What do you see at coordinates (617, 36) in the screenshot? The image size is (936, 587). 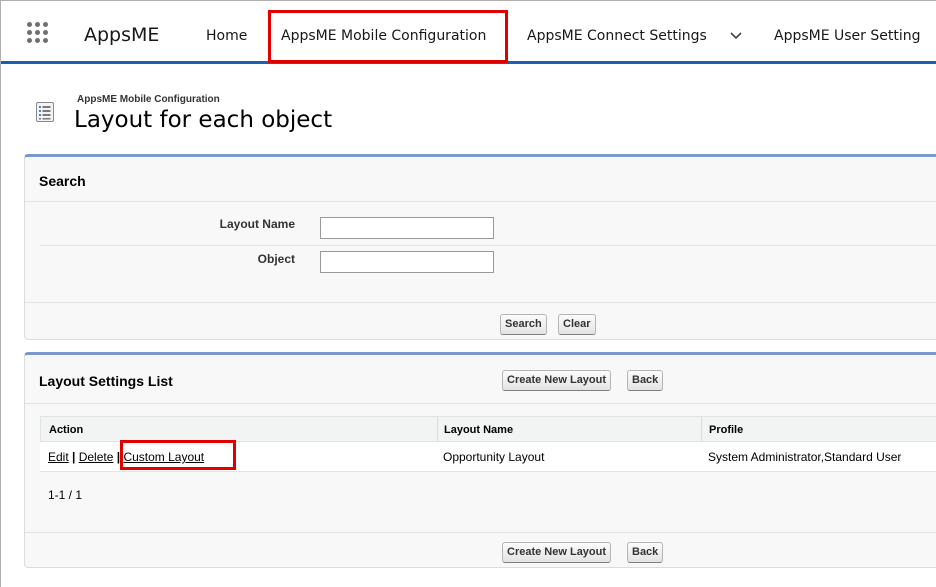 I see `nav-tab-connect-settings: AppsME Connect Settings` at bounding box center [617, 36].